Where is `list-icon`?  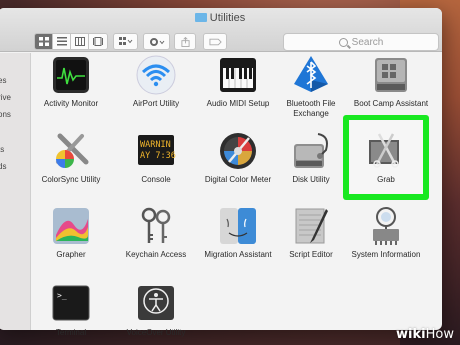
list-icon is located at coordinates (61, 41).